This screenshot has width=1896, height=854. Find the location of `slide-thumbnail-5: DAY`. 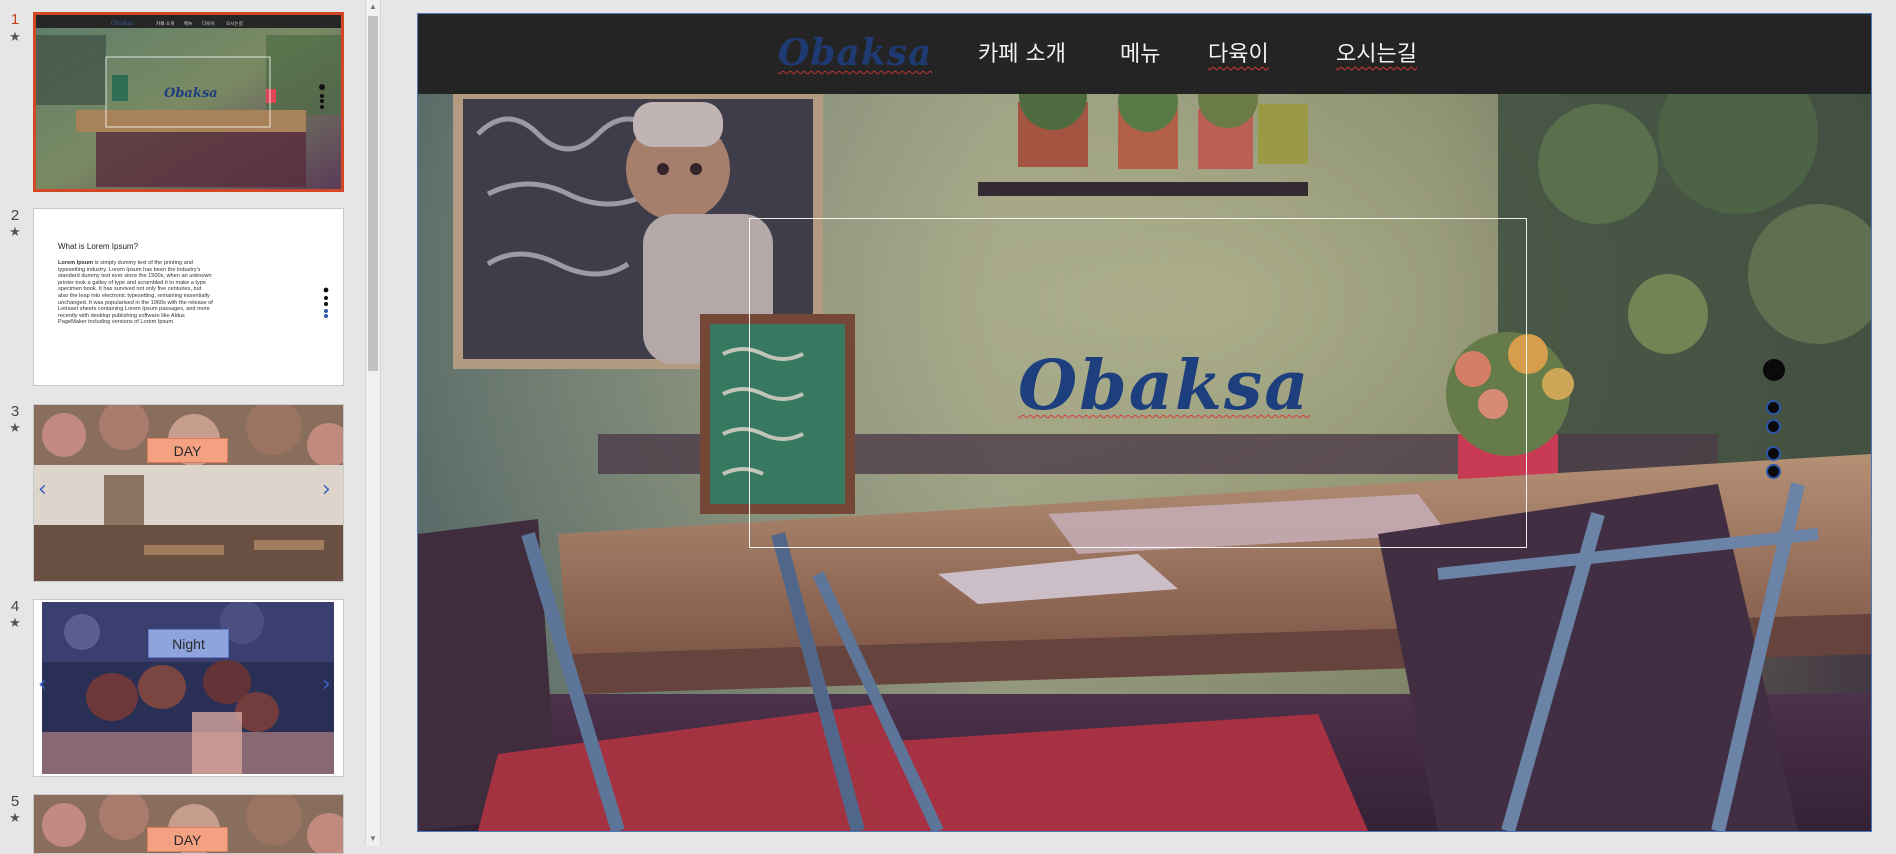

slide-thumbnail-5: DAY is located at coordinates (188, 824).